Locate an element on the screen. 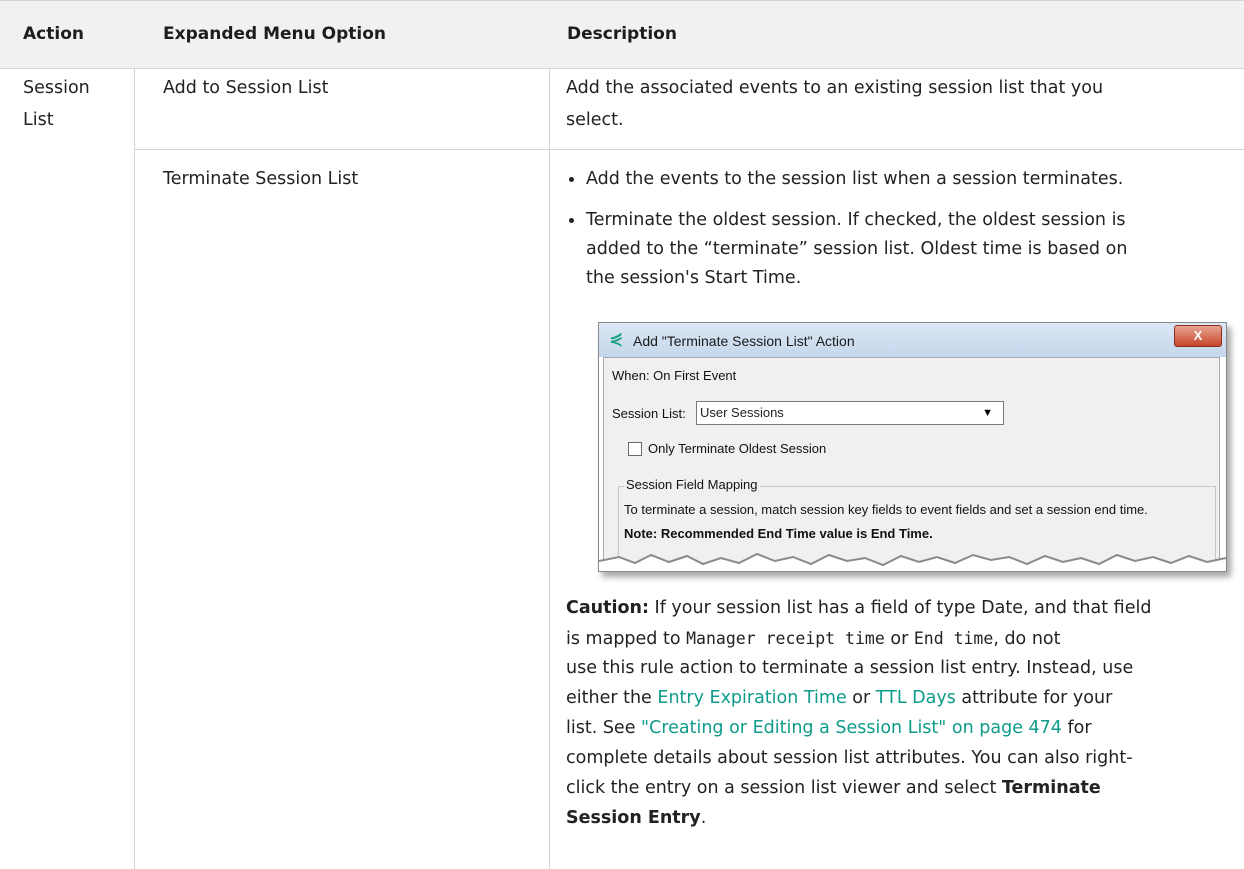 This screenshot has height=869, width=1244. caution-label: Caution: is located at coordinates (607, 608).